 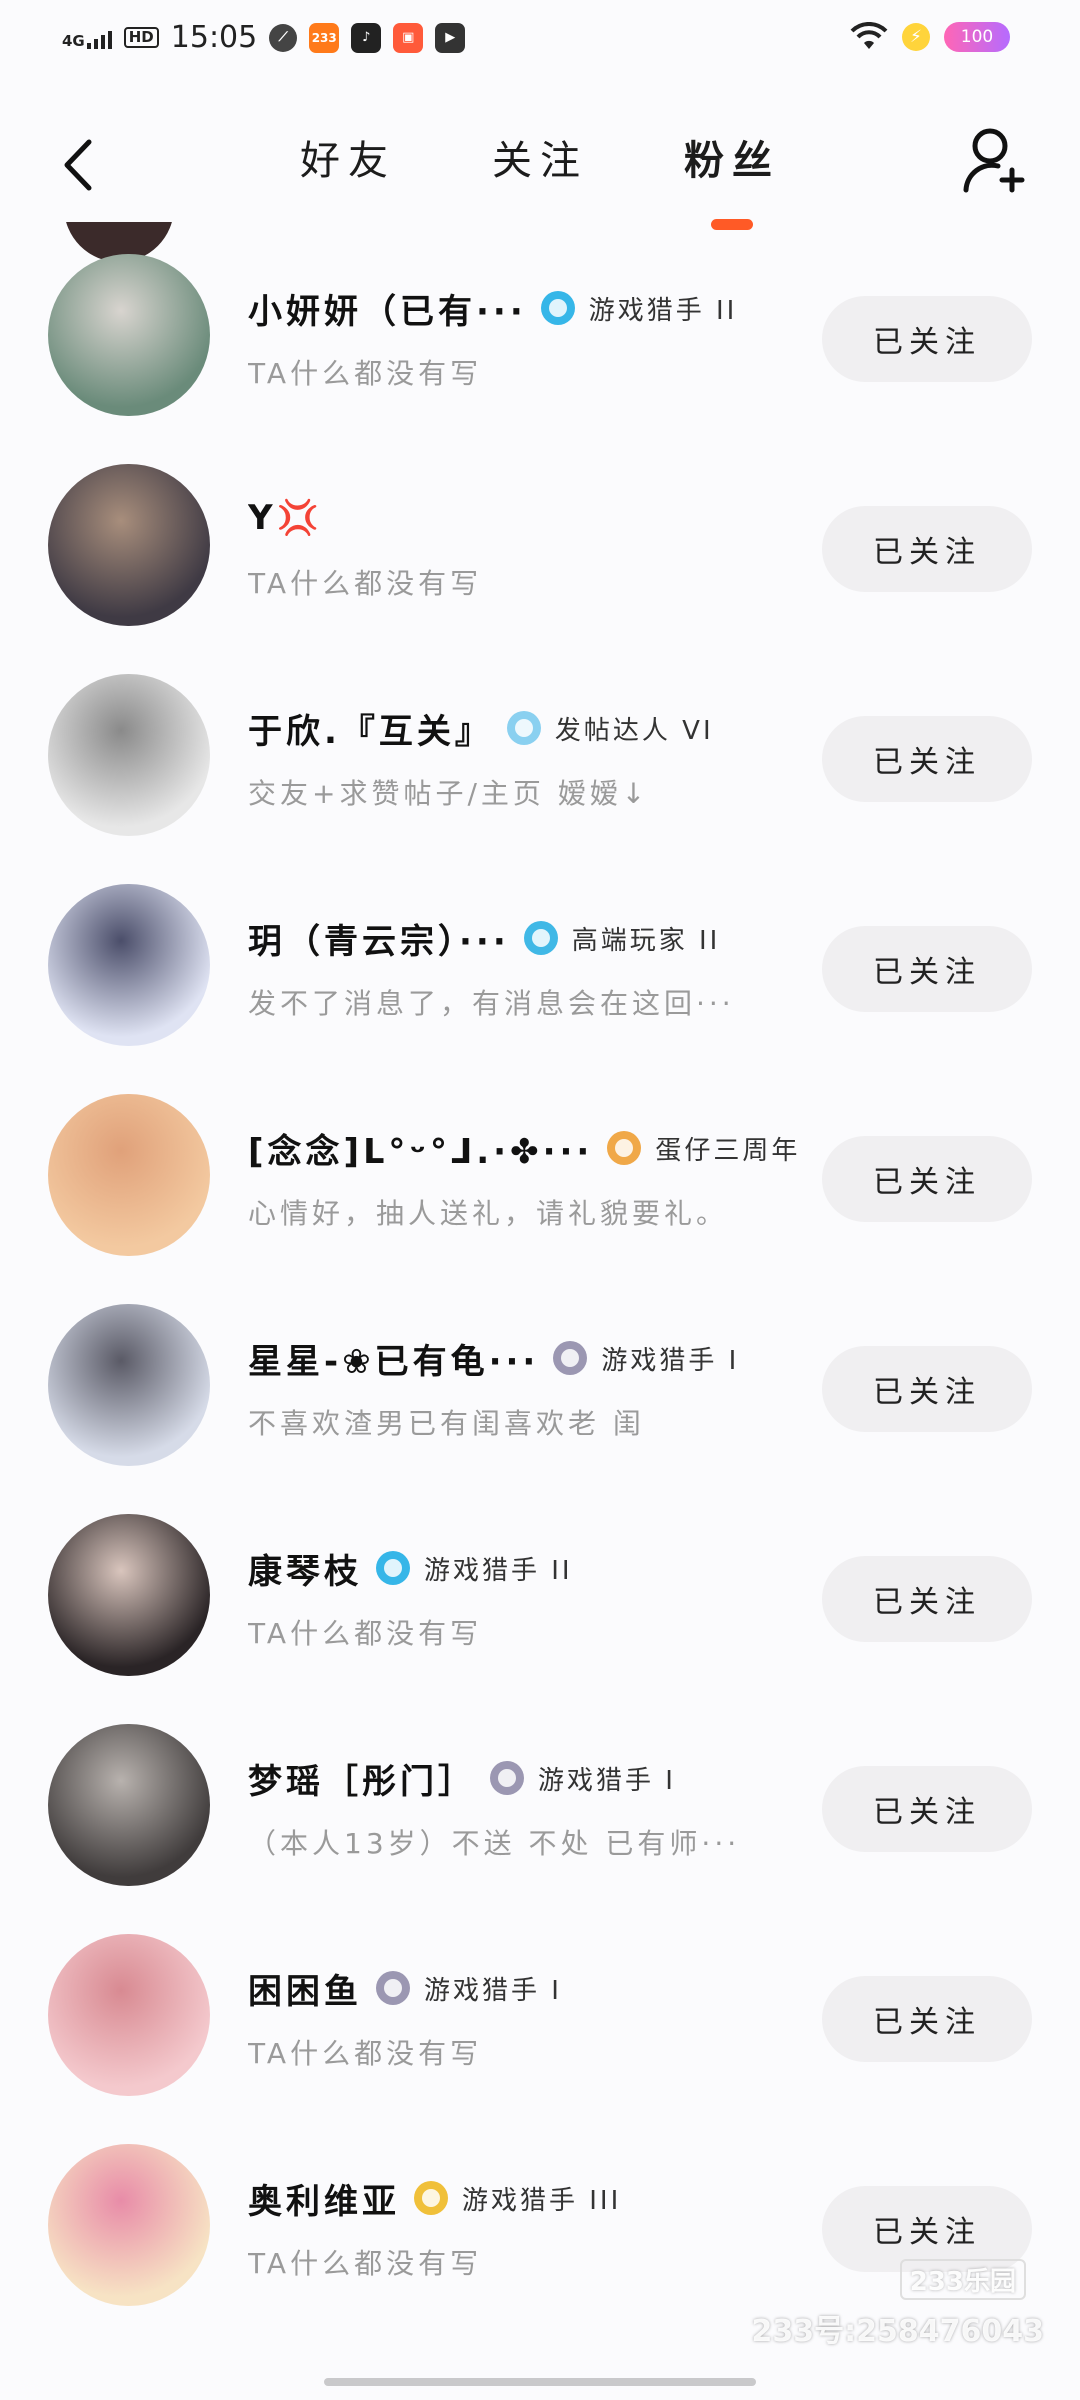 I want to click on list-item: 小妍妍（已有··· 游戏猎手 II TA什么都没有写 已关注, so click(x=540, y=319).